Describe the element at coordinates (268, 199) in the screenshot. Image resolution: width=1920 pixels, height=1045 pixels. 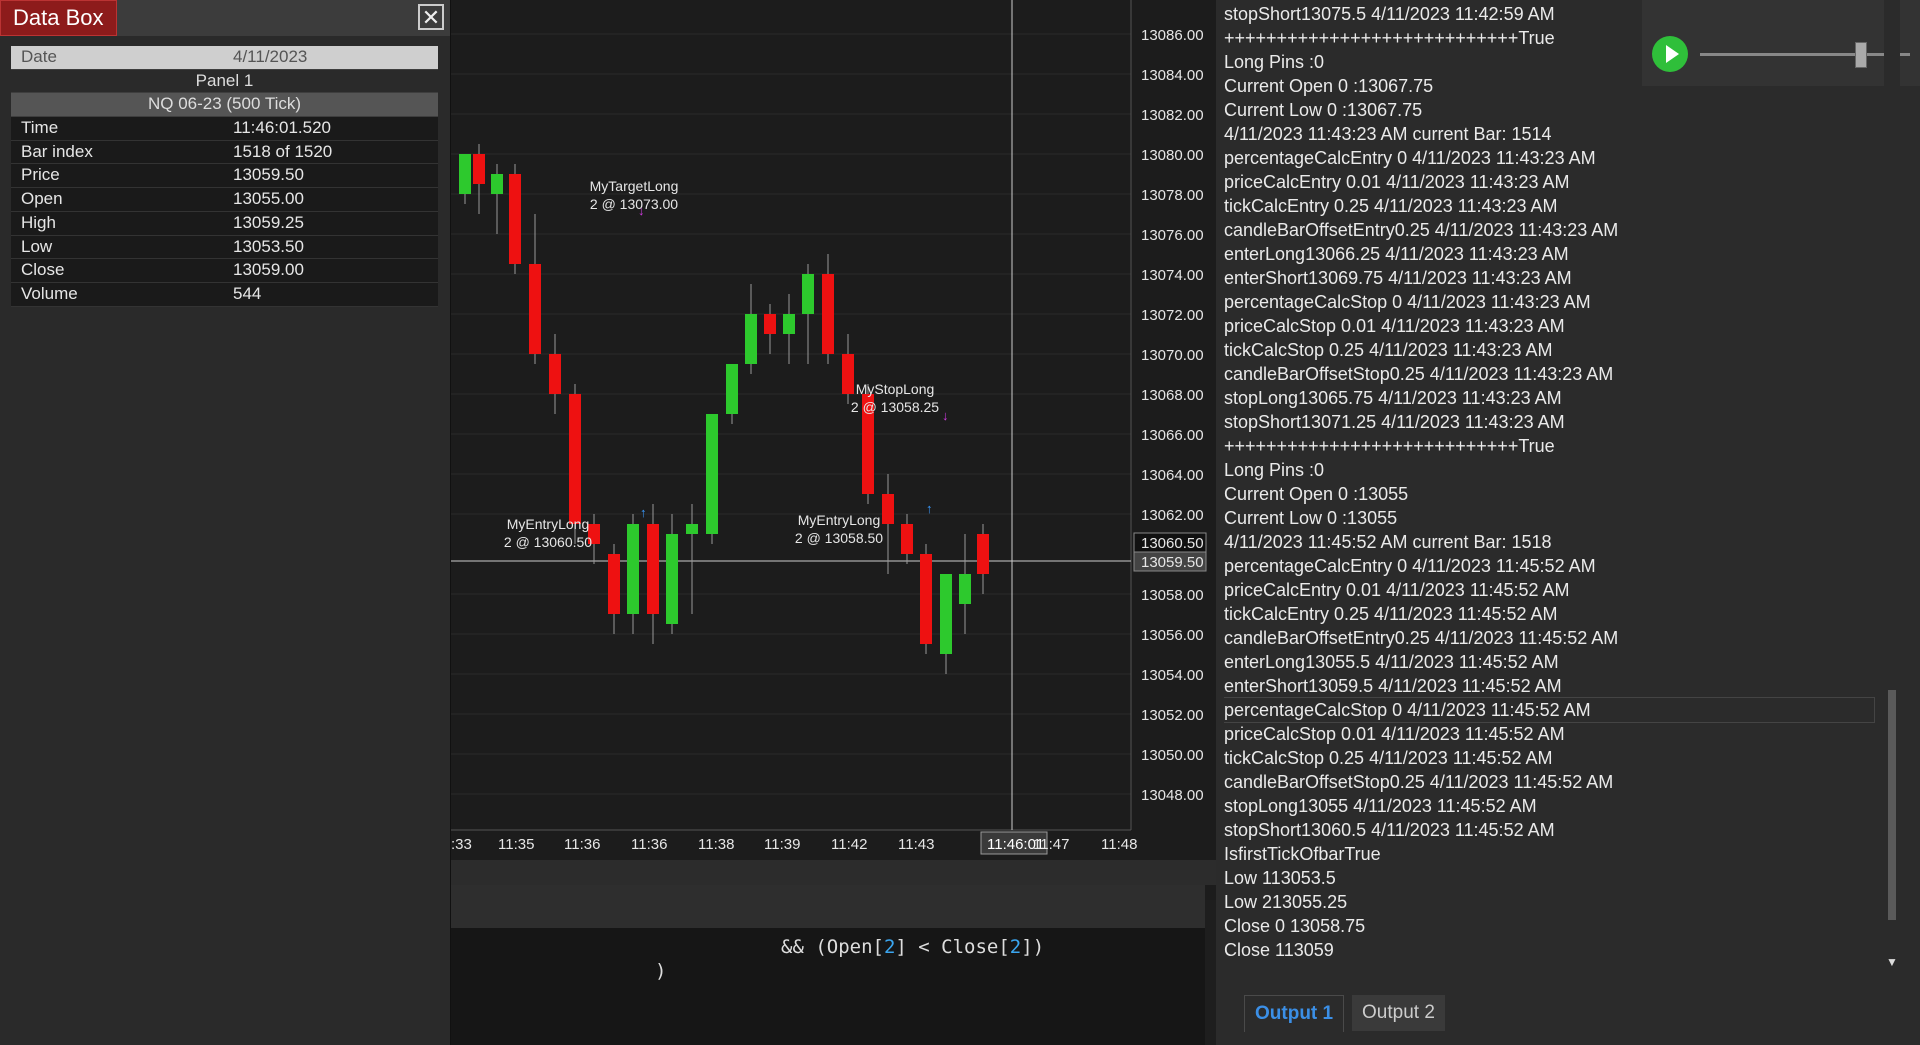
I see `data-row-value: 13055.00` at that location.